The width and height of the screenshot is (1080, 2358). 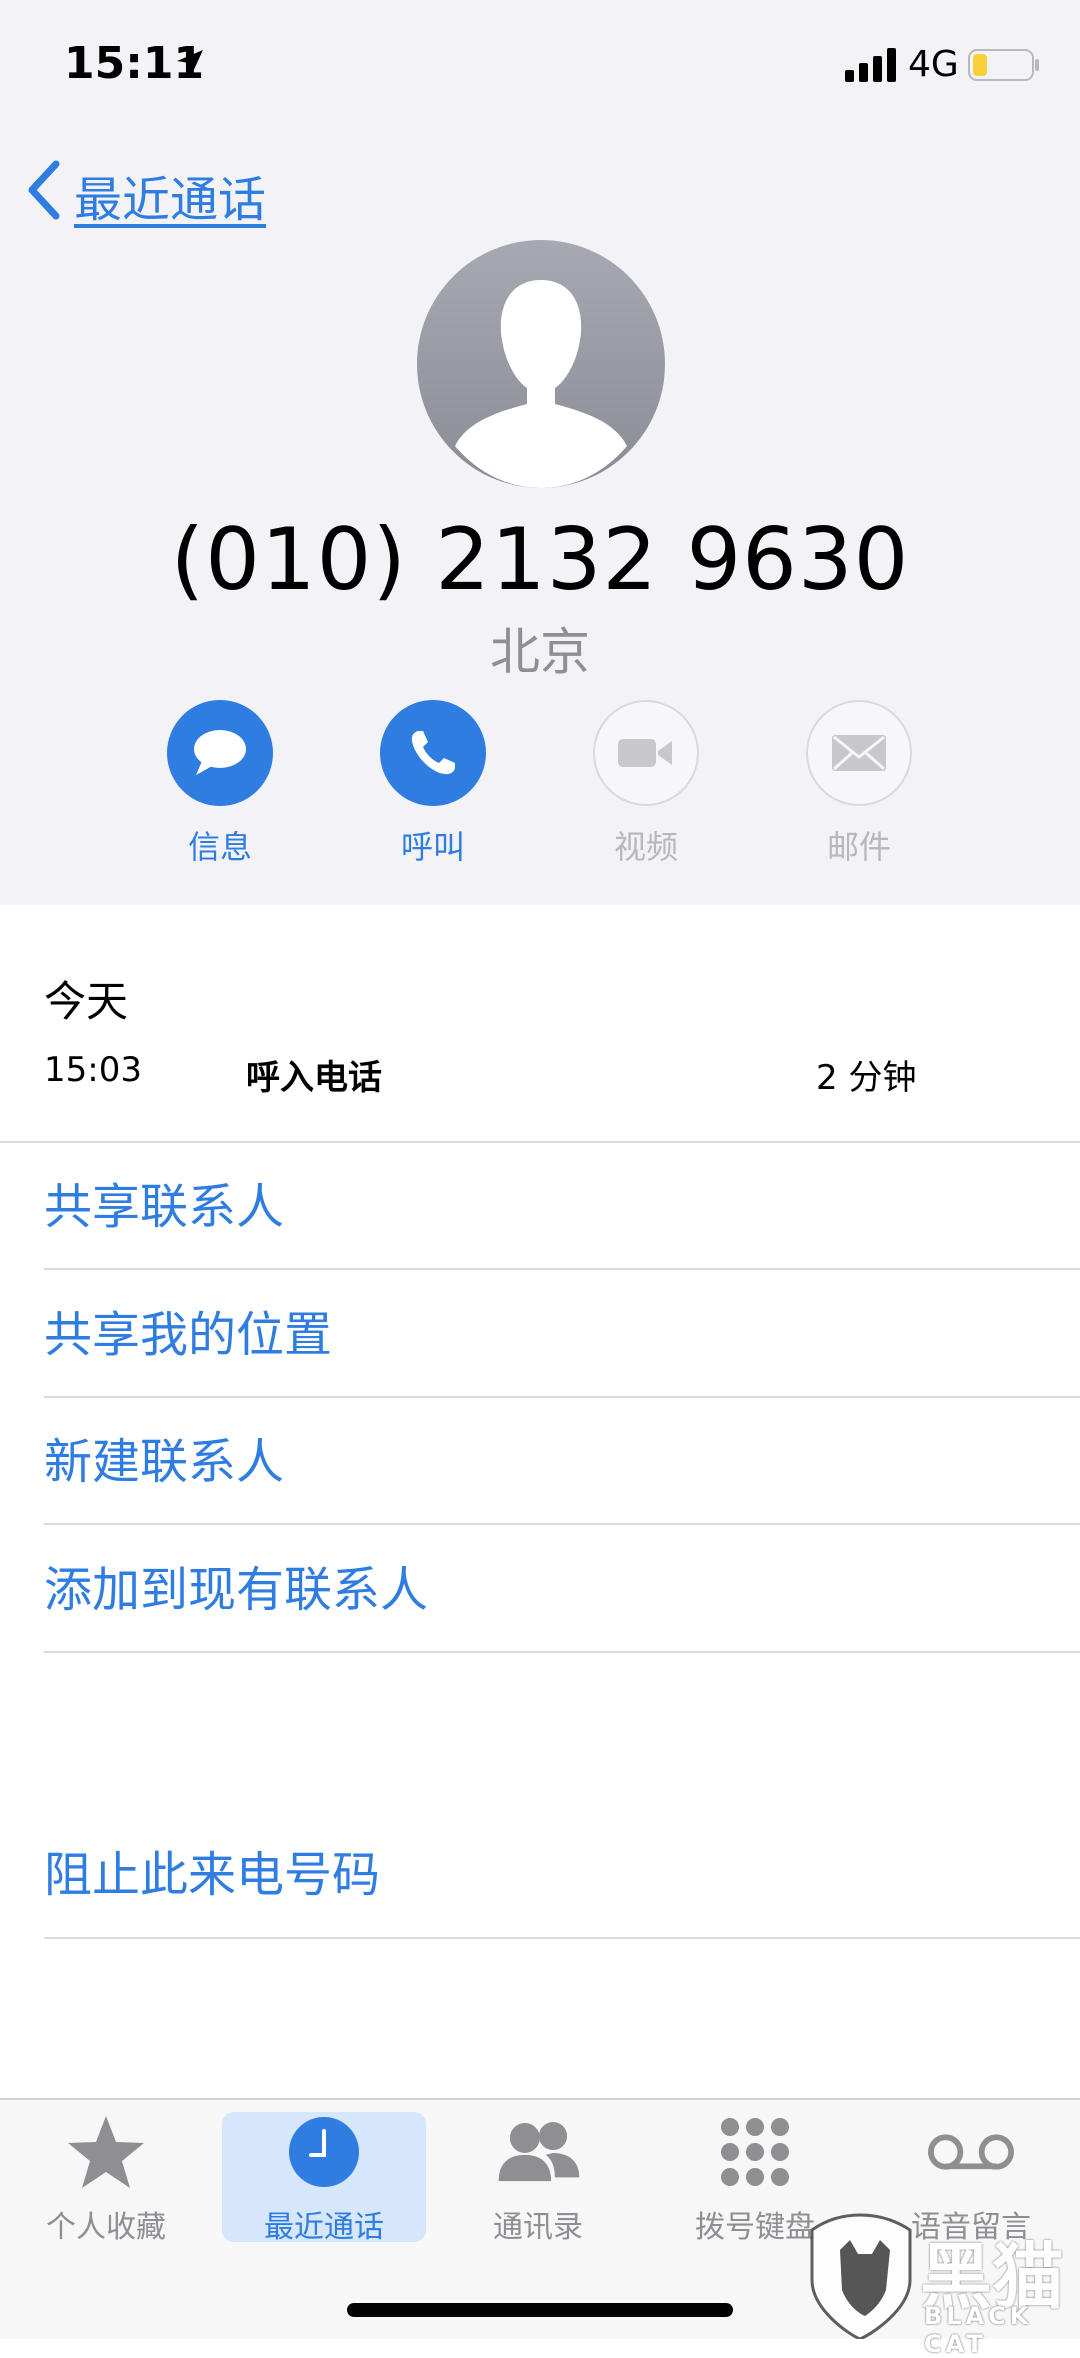 What do you see at coordinates (190, 63) in the screenshot?
I see `location-arrow-icon` at bounding box center [190, 63].